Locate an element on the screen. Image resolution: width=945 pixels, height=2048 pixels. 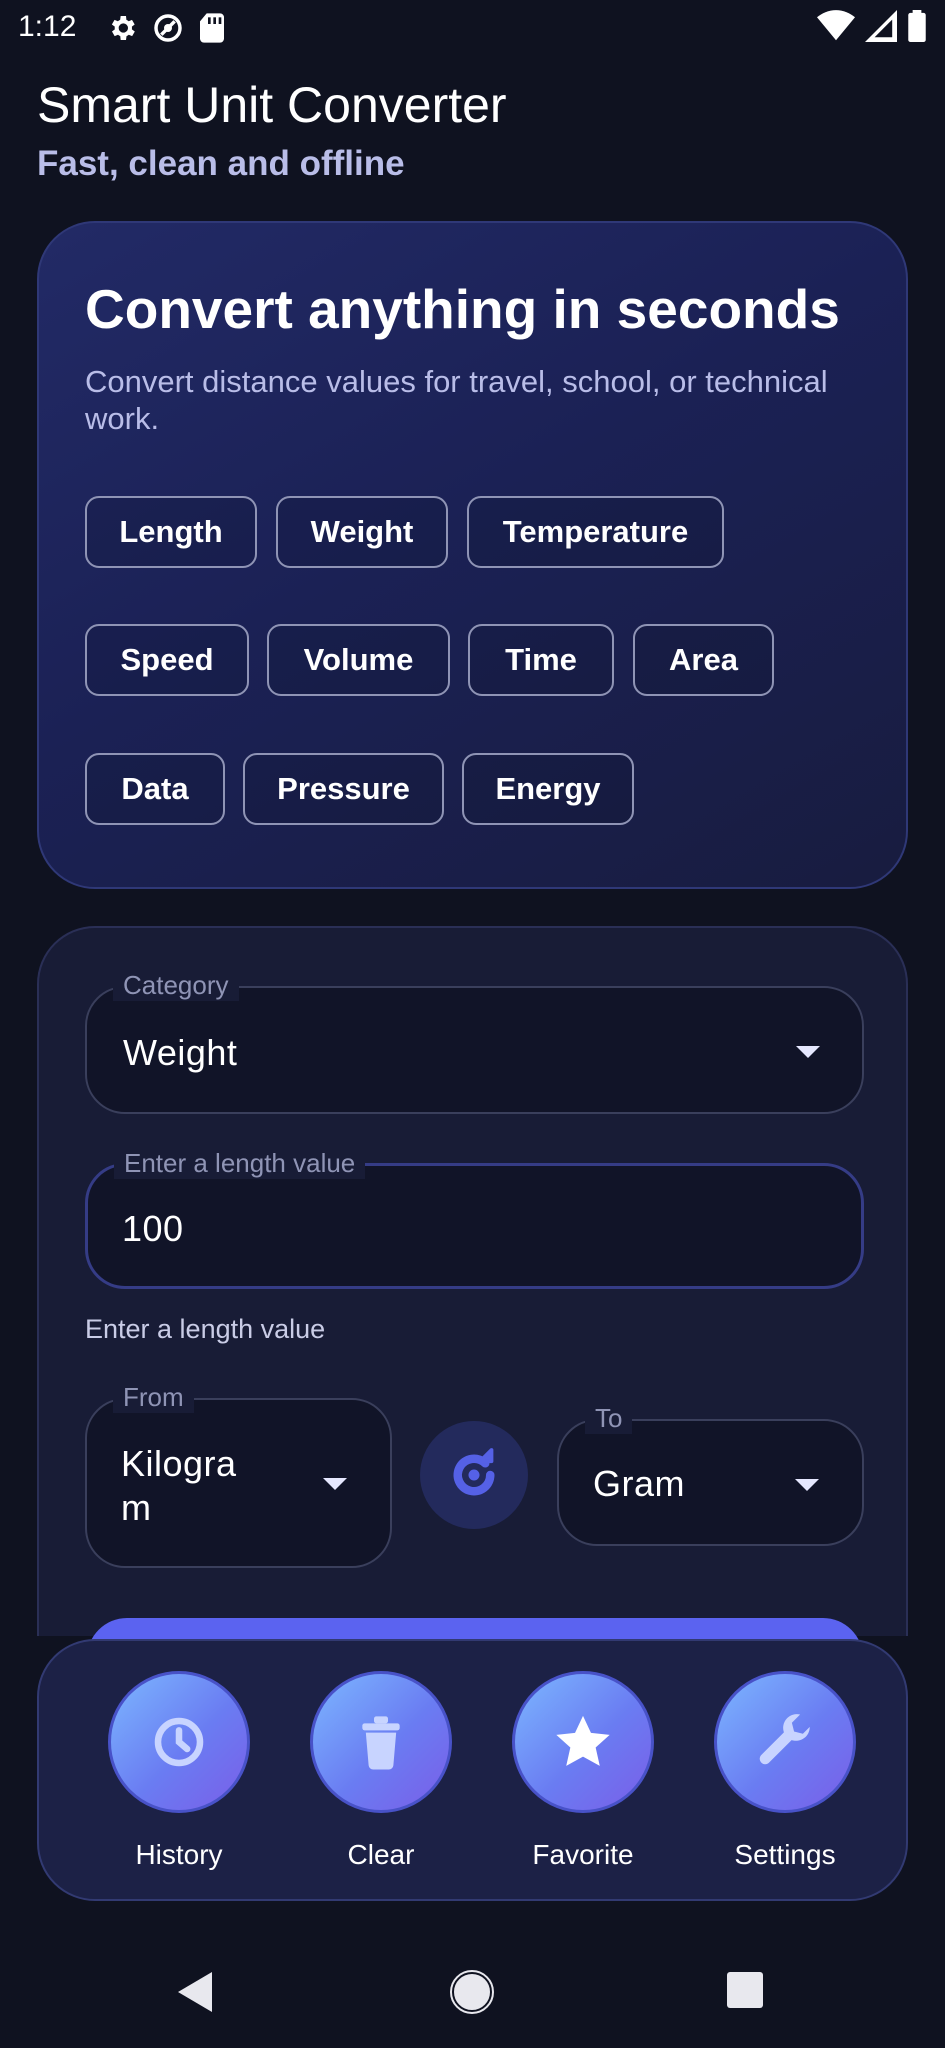
star-icon is located at coordinates (583, 1740).